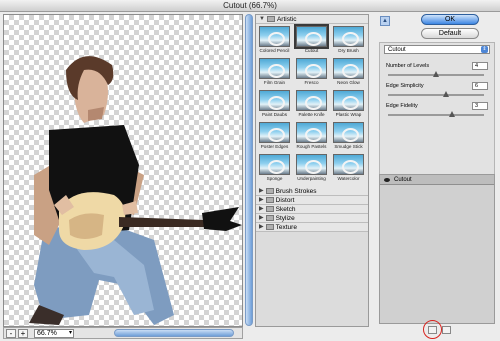 The image size is (500, 341). Describe the element at coordinates (437, 180) in the screenshot. I see `layer-row: Cutout` at that location.